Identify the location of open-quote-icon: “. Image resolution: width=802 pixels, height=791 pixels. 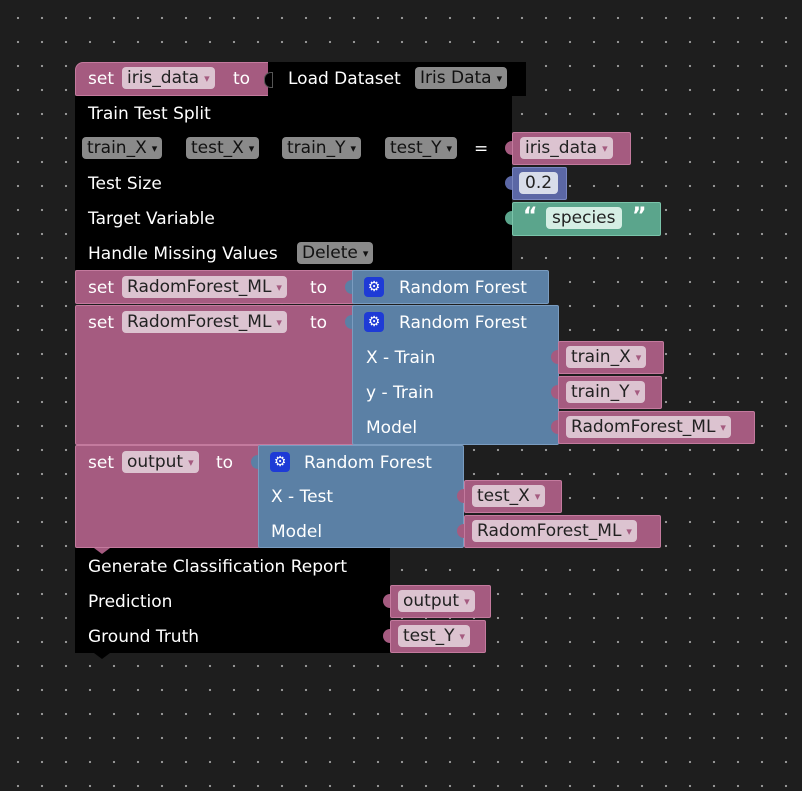
(530, 216).